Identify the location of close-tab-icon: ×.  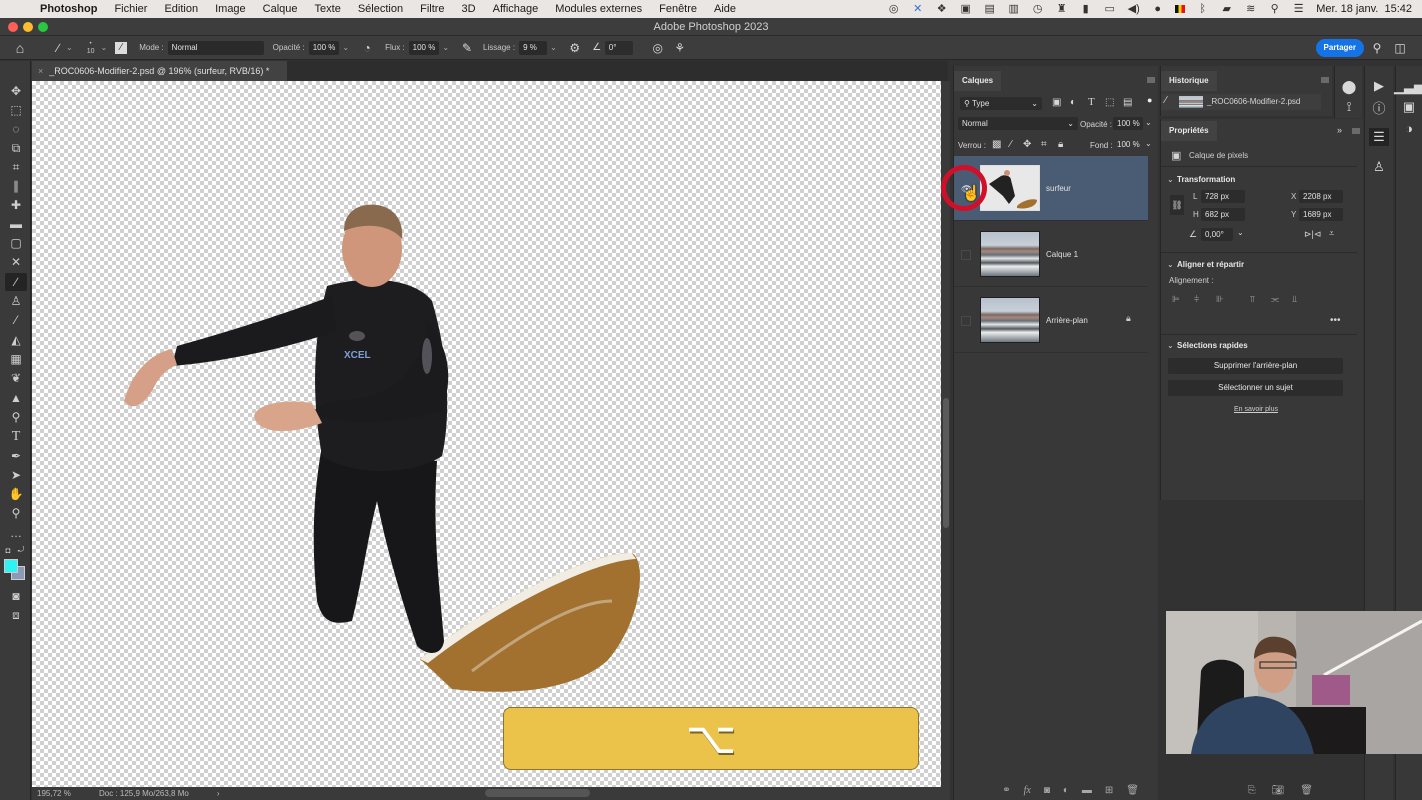
(40, 71).